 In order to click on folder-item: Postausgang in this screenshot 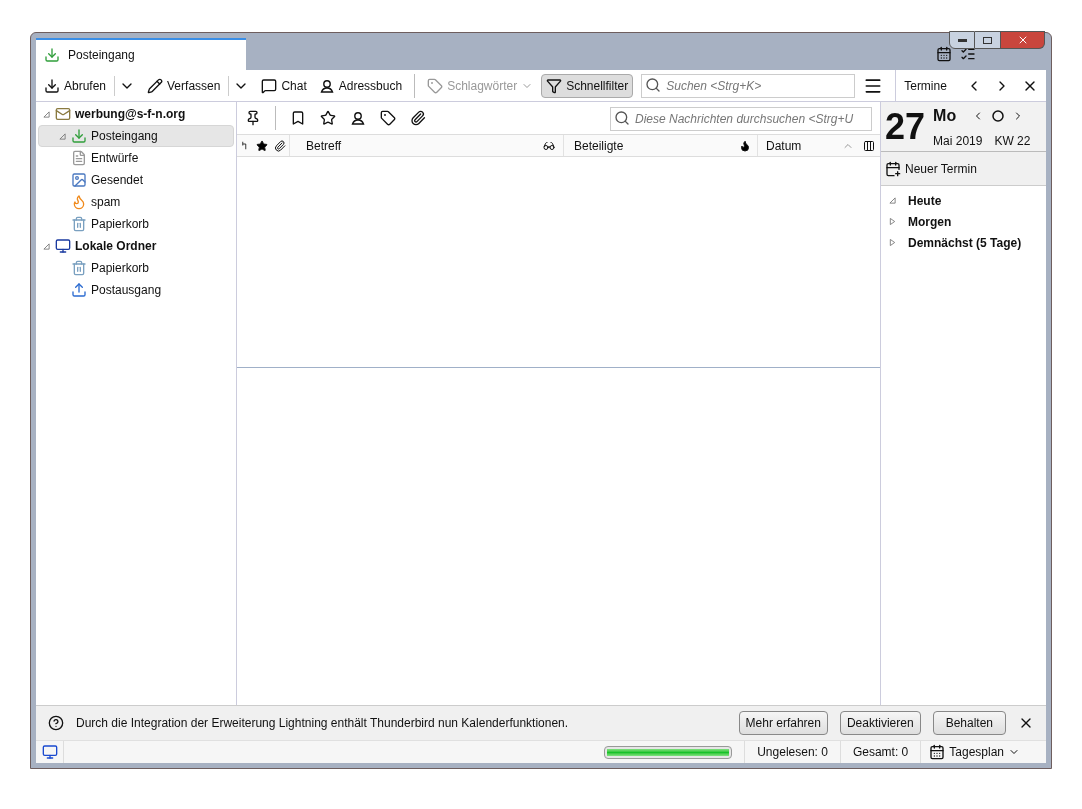, I will do `click(136, 290)`.